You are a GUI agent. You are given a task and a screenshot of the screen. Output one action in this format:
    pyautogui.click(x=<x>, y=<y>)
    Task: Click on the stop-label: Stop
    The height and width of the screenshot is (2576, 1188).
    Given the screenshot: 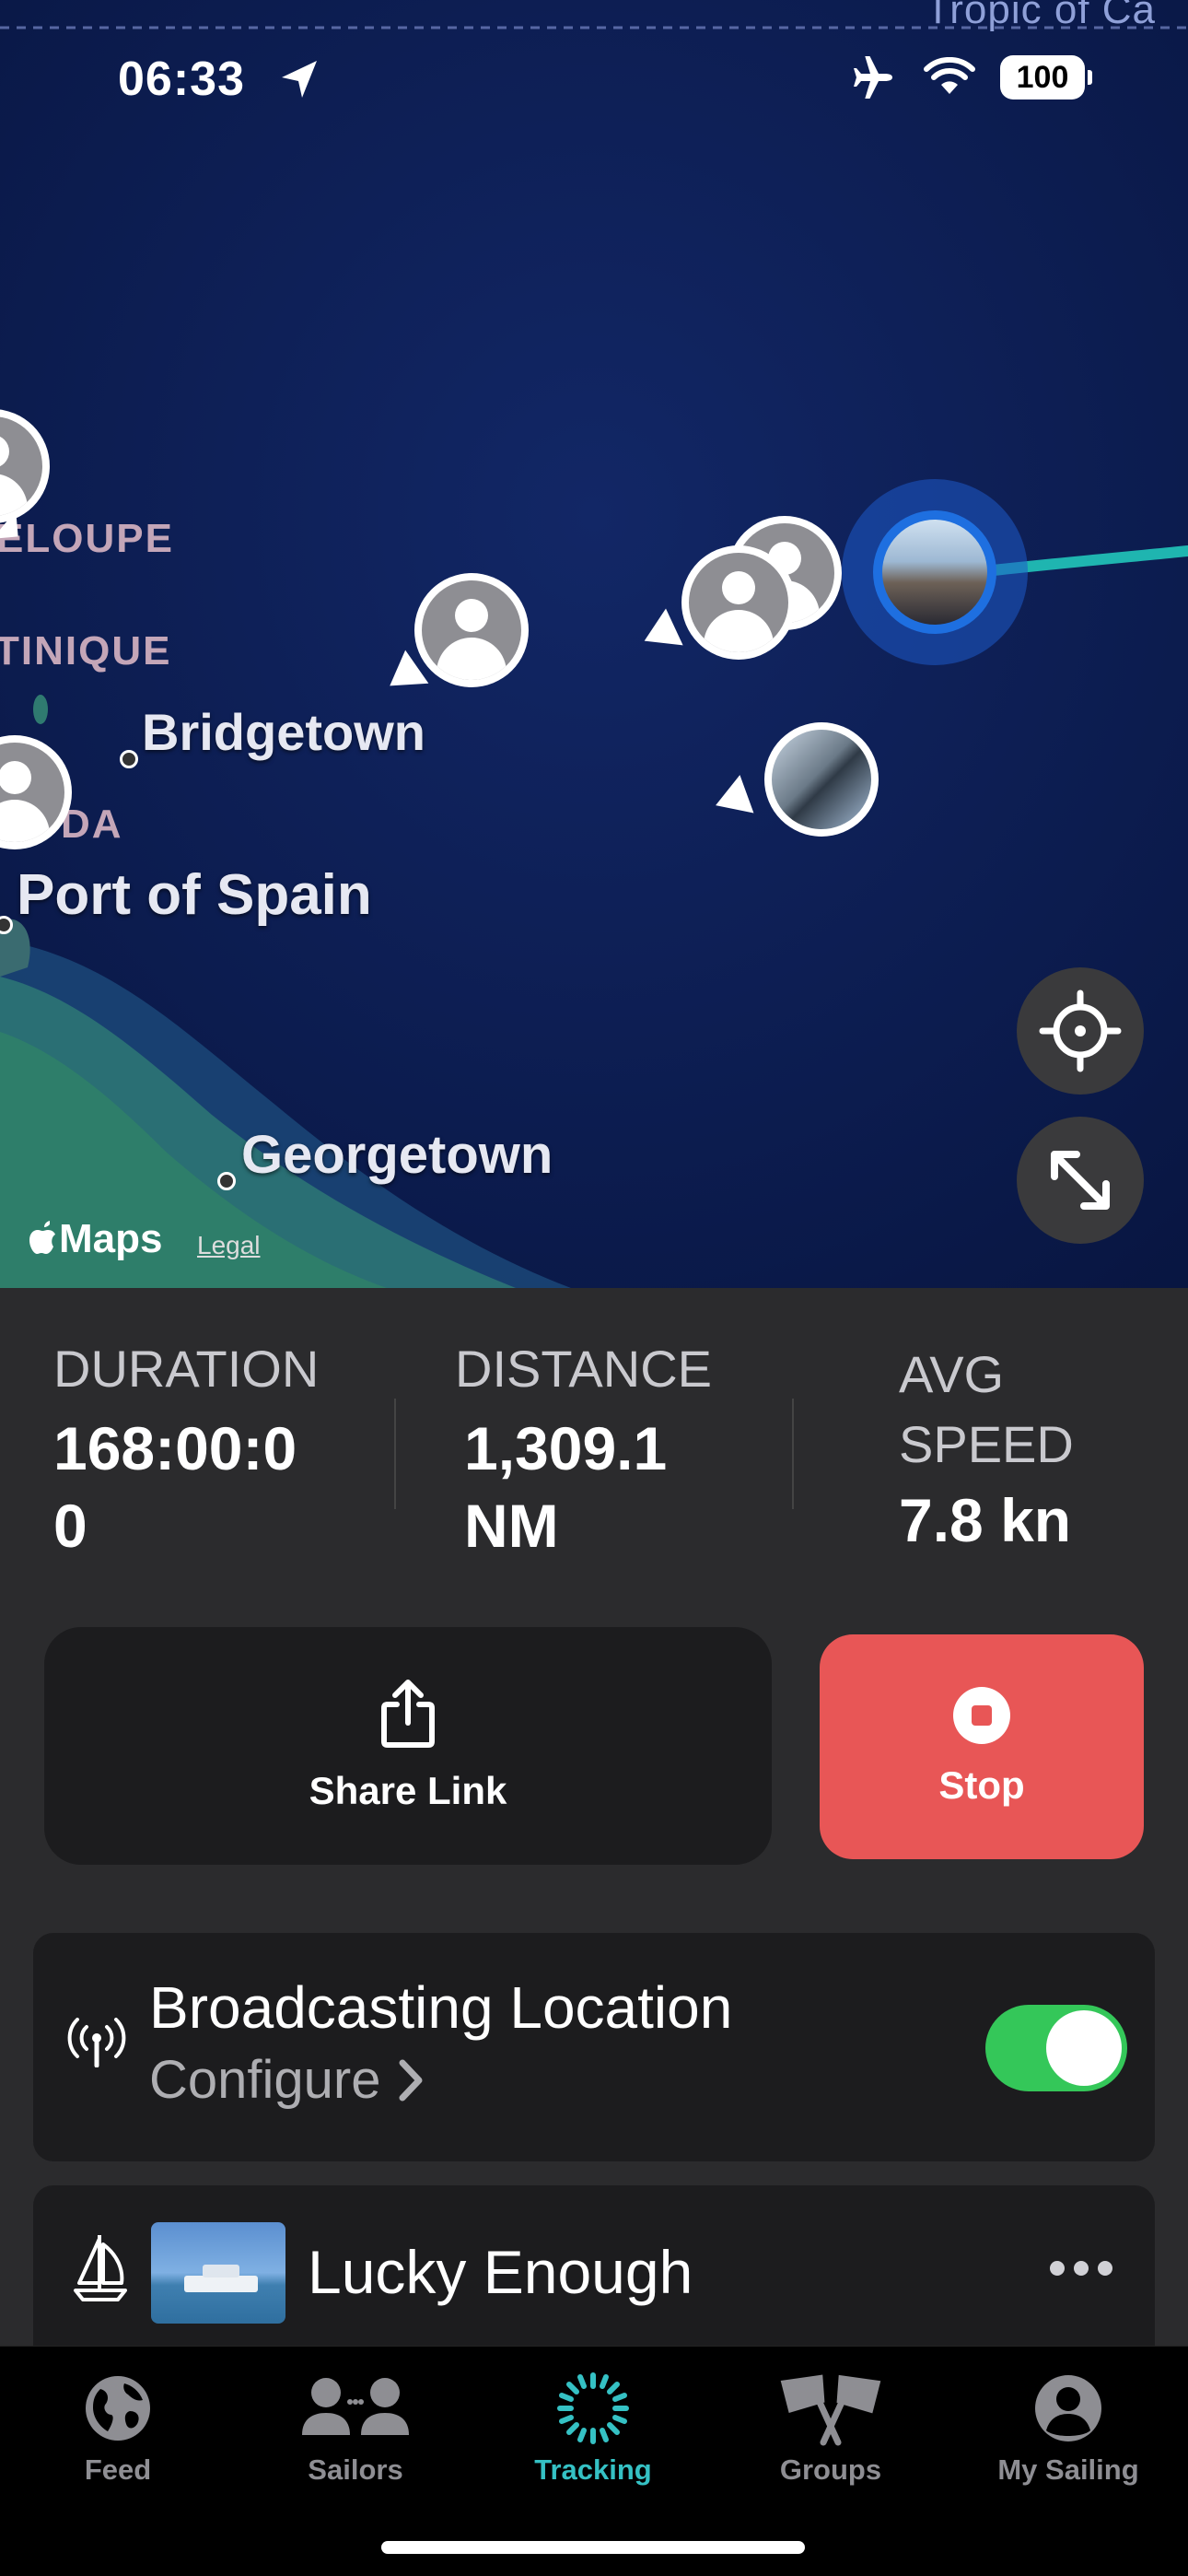 What is the action you would take?
    pyautogui.click(x=982, y=1785)
    